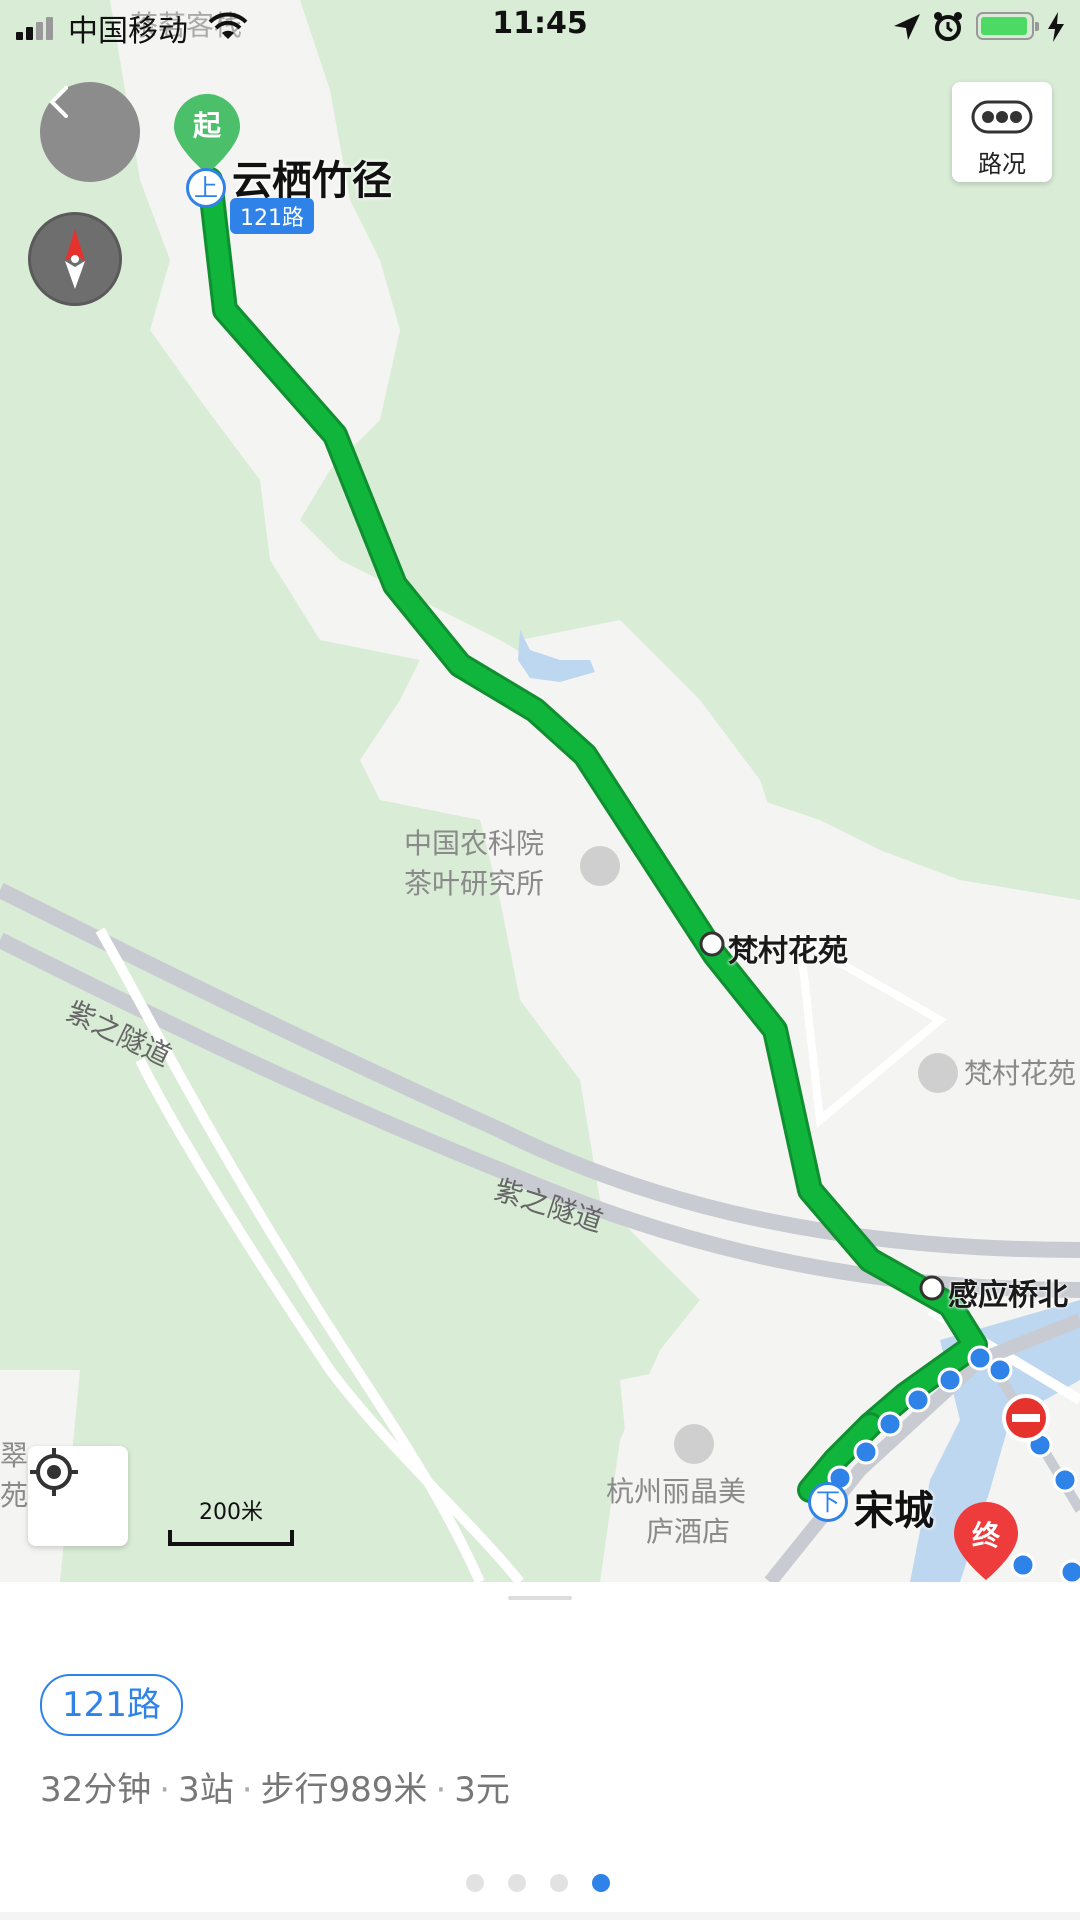  I want to click on route-stop-count: 3站, so click(206, 1790).